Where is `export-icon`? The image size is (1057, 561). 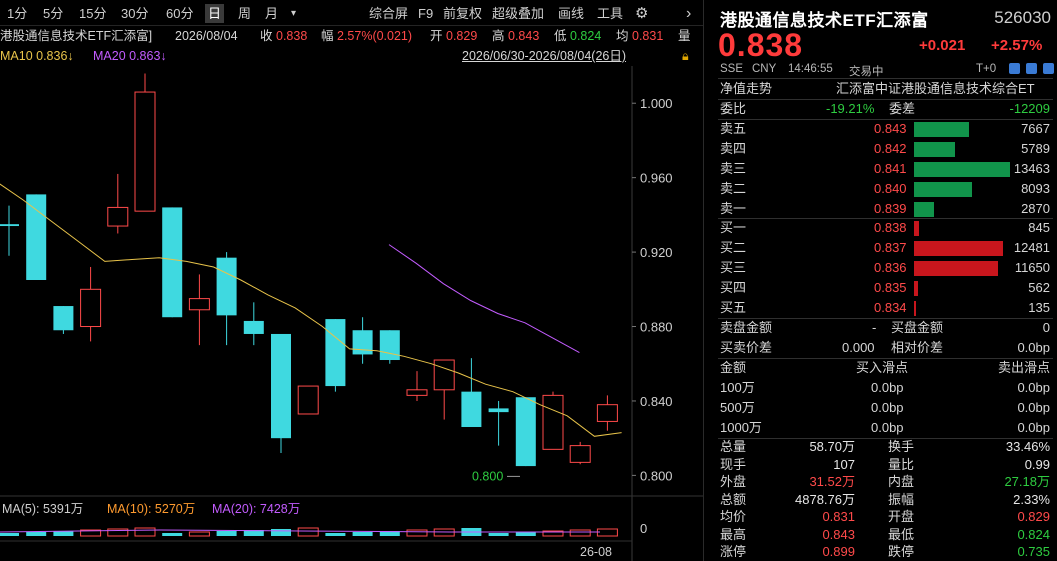
export-icon is located at coordinates (1031, 68).